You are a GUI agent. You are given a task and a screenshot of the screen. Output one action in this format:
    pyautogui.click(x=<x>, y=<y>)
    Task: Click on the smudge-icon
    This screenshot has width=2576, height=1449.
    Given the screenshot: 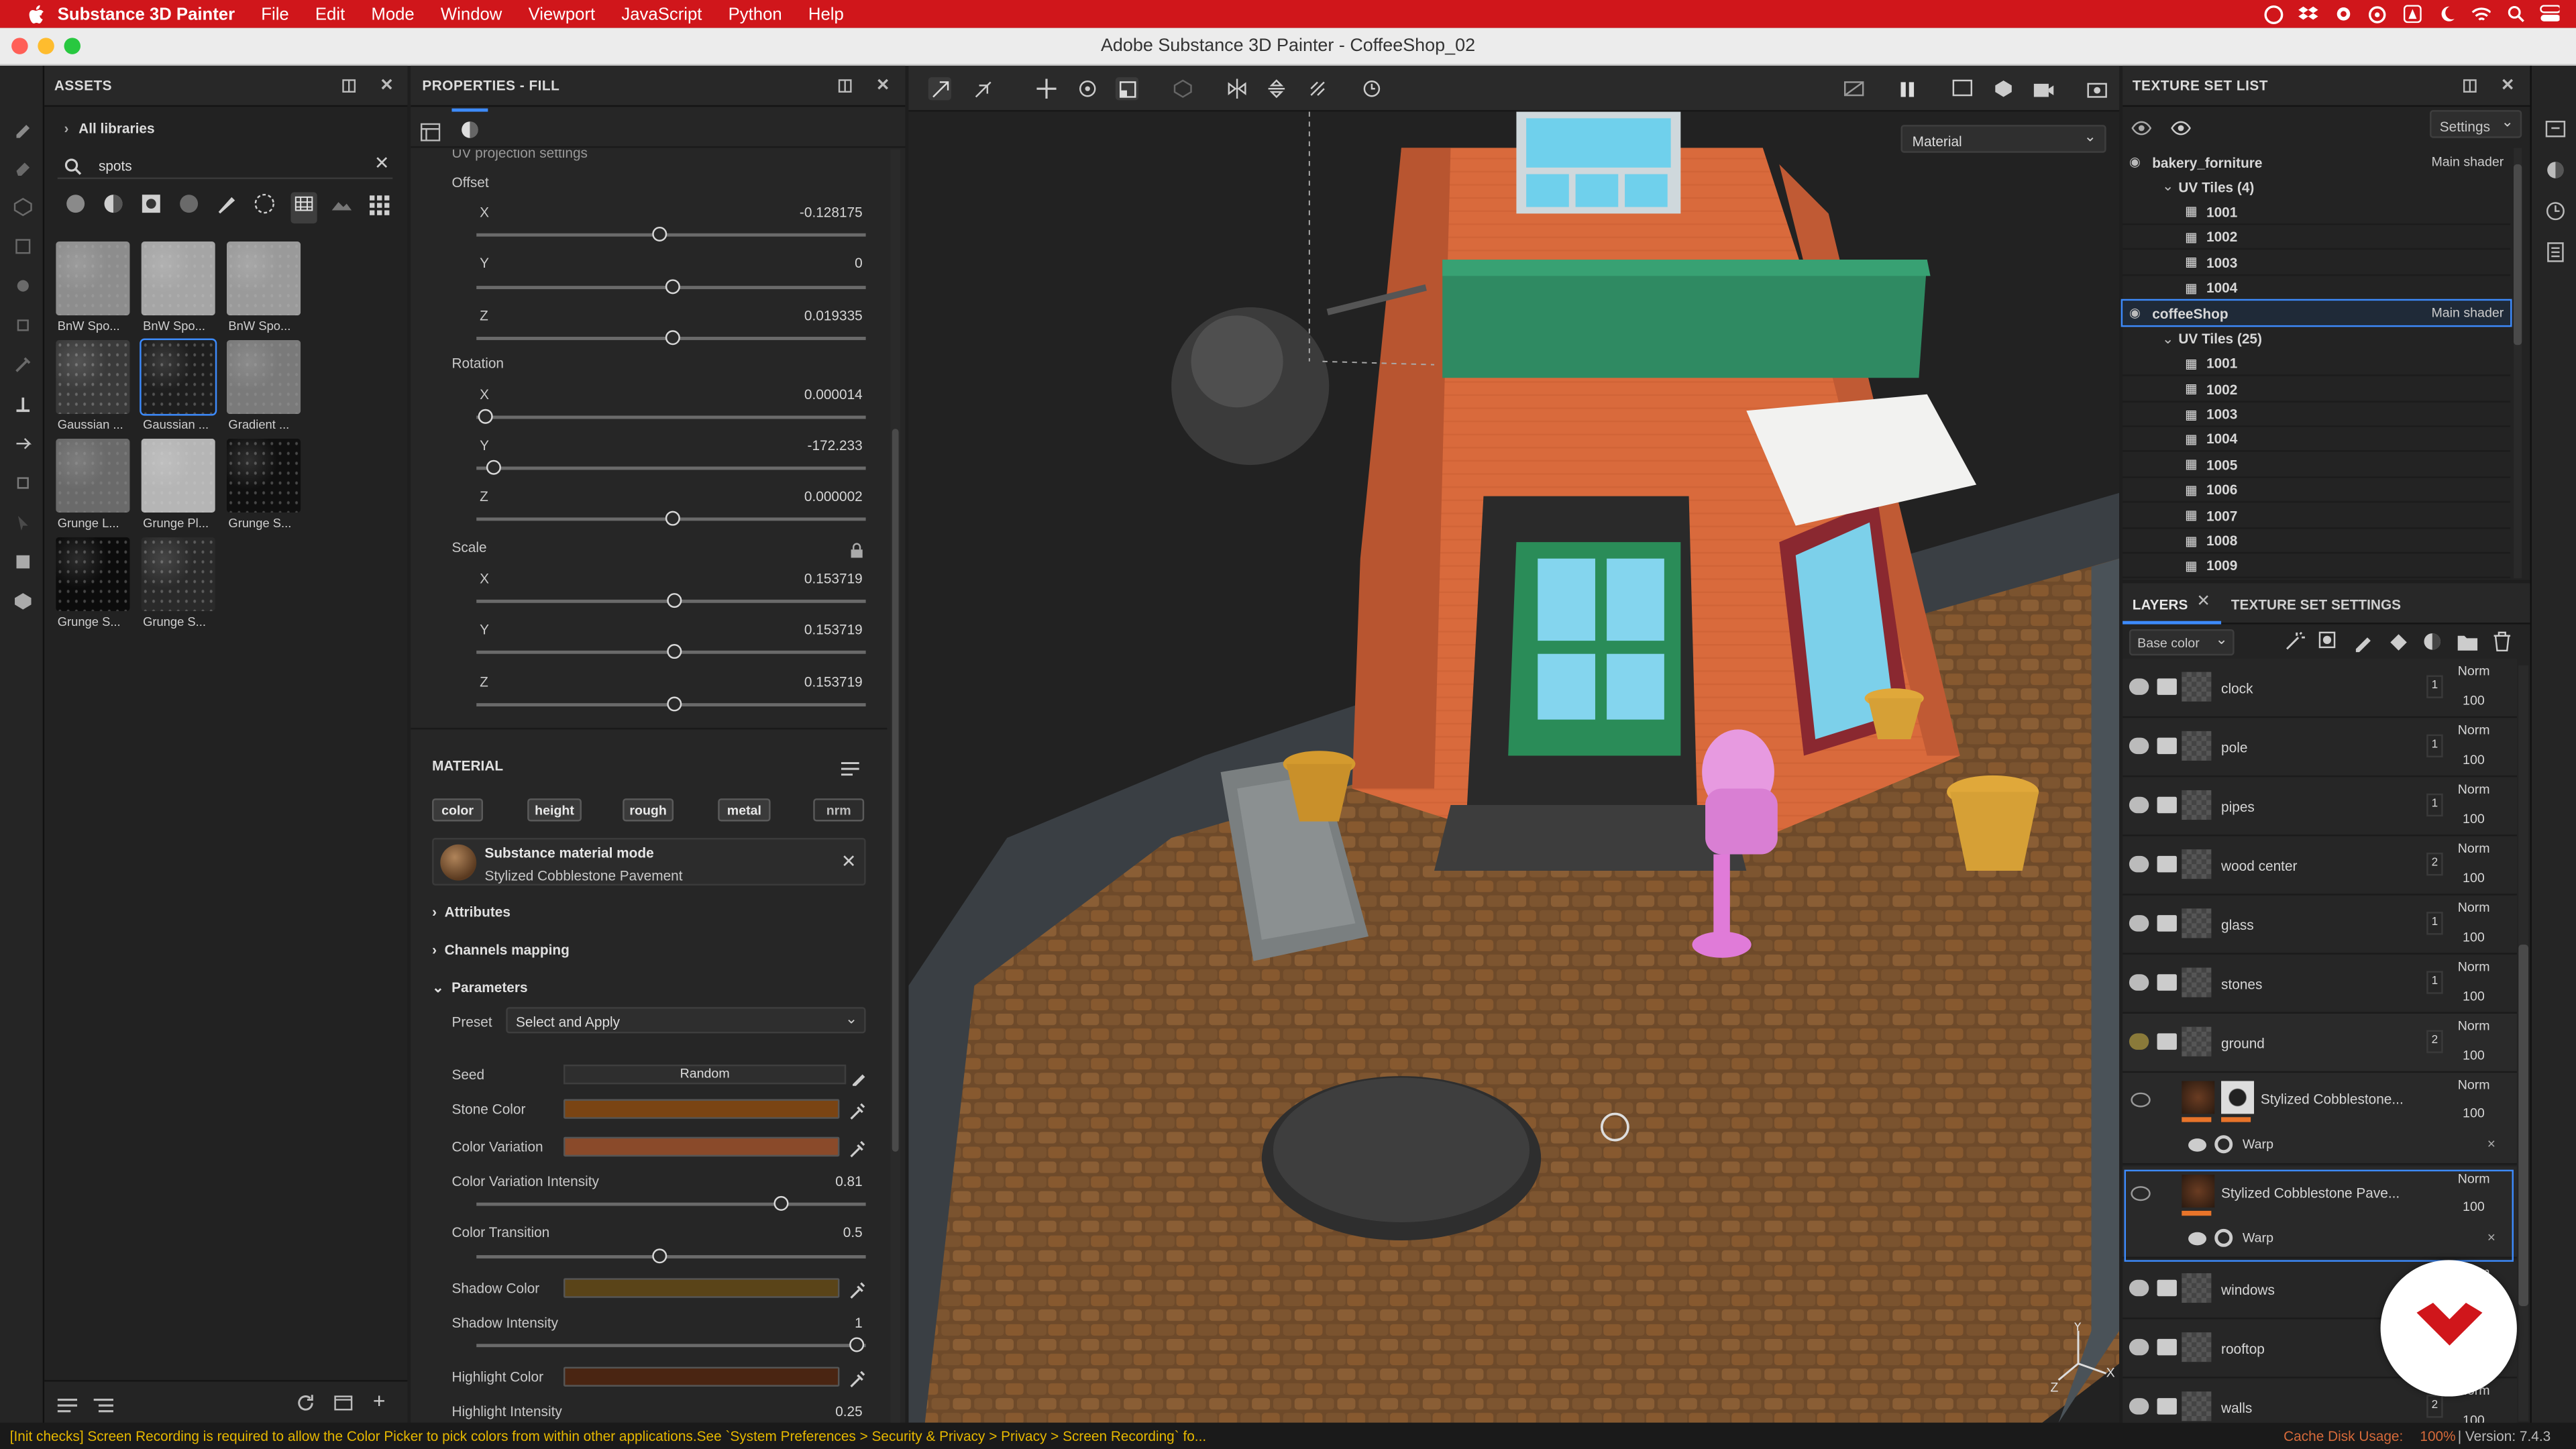 What is the action you would take?
    pyautogui.click(x=22, y=286)
    